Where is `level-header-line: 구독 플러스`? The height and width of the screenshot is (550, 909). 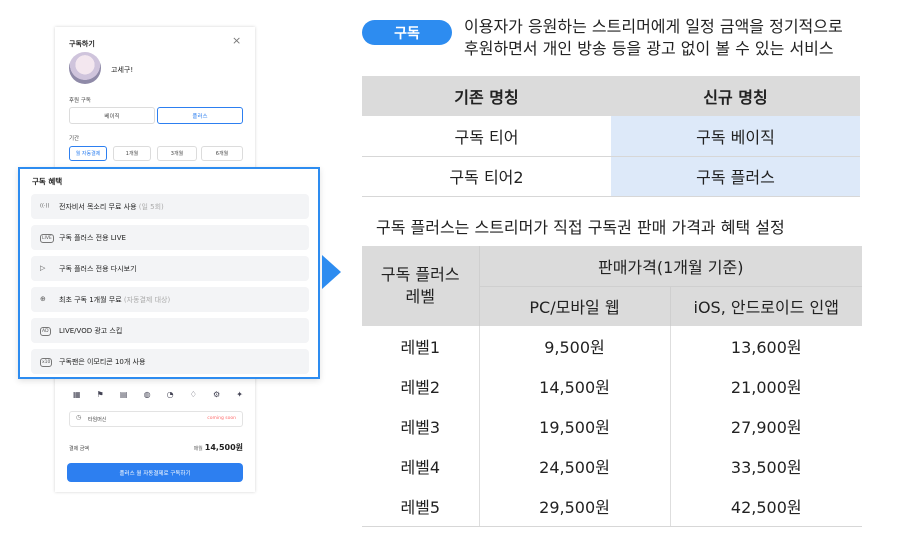
level-header-line: 구독 플러스 is located at coordinates (420, 274).